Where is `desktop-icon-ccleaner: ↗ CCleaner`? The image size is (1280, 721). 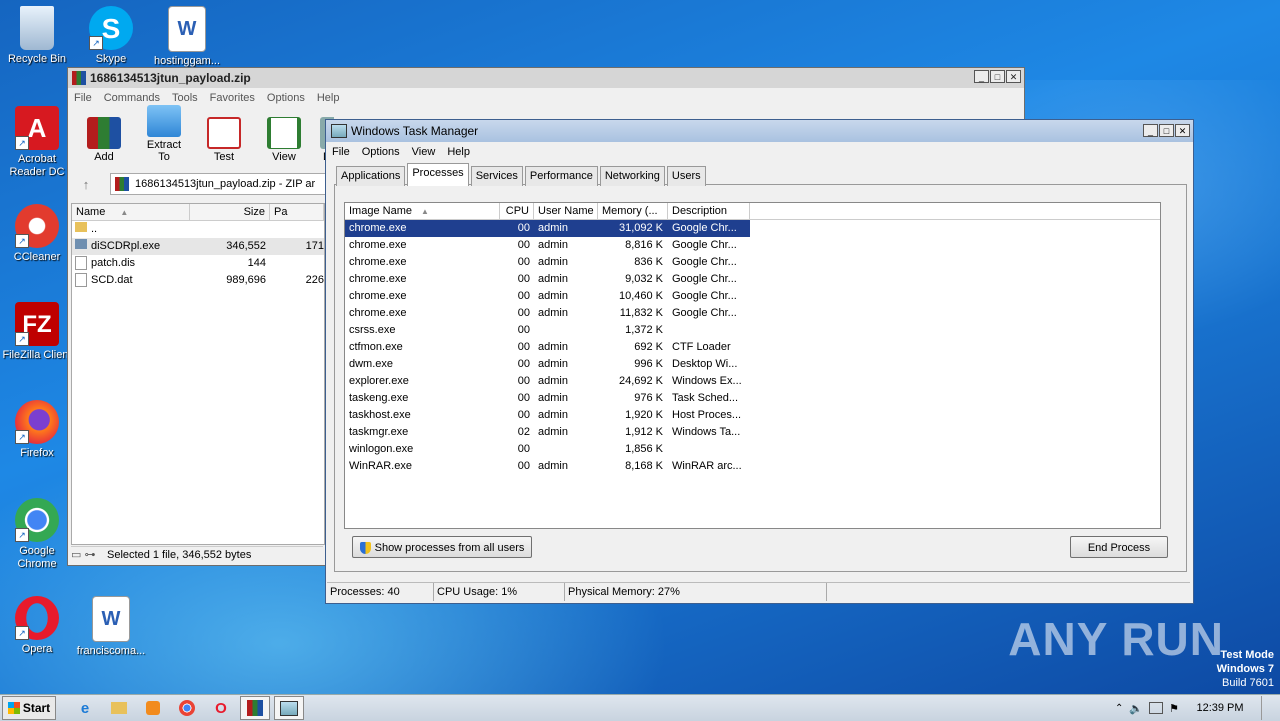
desktop-icon-ccleaner: ↗ CCleaner is located at coordinates (37, 234).